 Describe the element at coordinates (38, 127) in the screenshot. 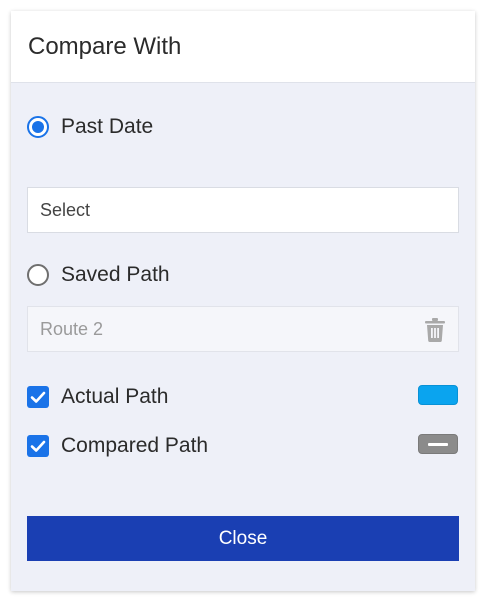

I see `past-date-radio` at that location.